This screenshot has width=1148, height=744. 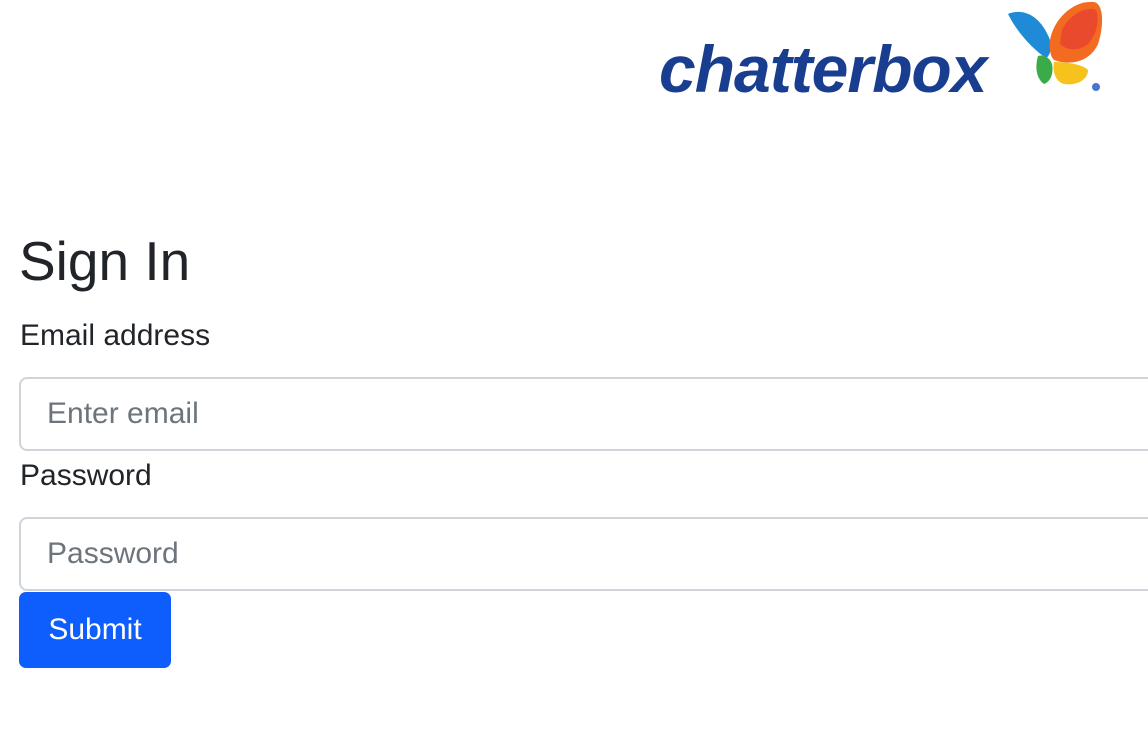 What do you see at coordinates (1044, 69) in the screenshot?
I see `butterfly-wing-green` at bounding box center [1044, 69].